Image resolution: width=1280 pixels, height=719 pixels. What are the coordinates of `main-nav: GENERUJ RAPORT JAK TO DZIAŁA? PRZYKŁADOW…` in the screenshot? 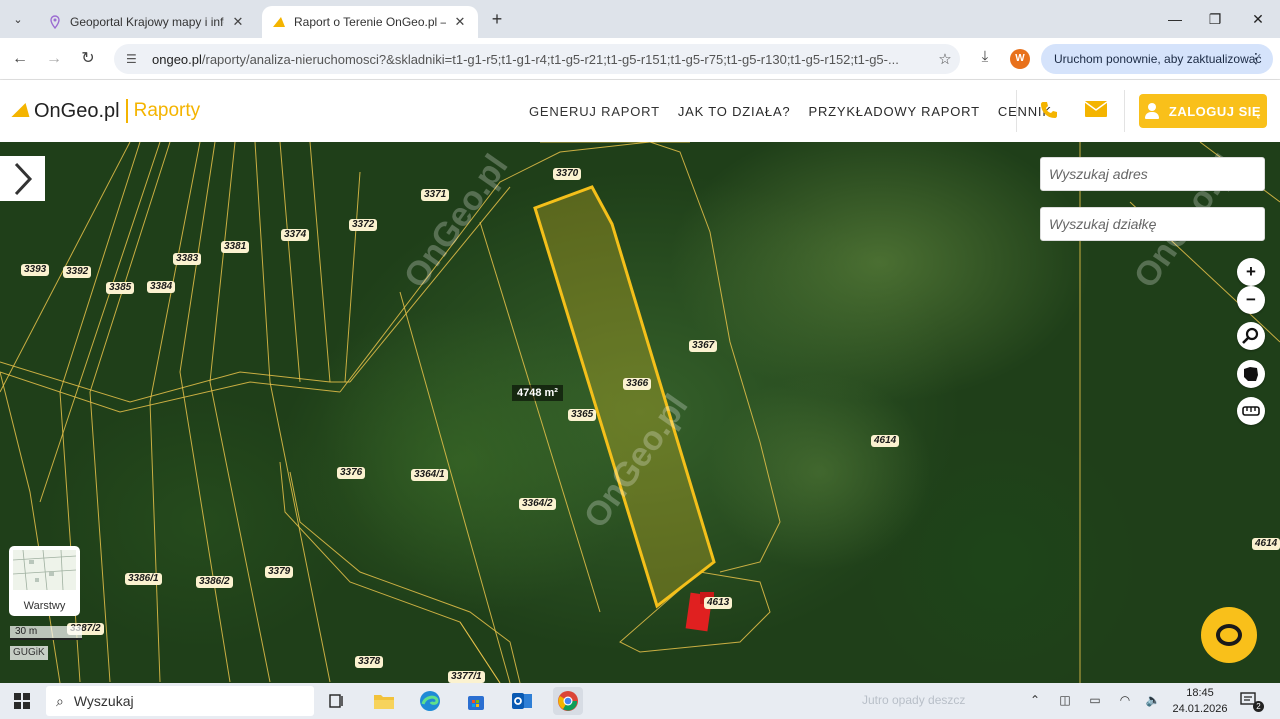 It's located at (790, 111).